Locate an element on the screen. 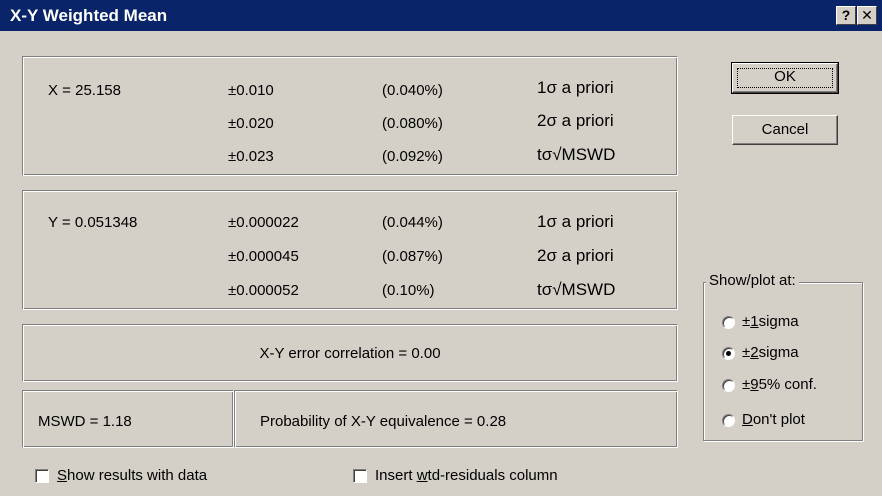 This screenshot has height=496, width=882. x-basis-mswd: tσ√MSWD is located at coordinates (576, 154).